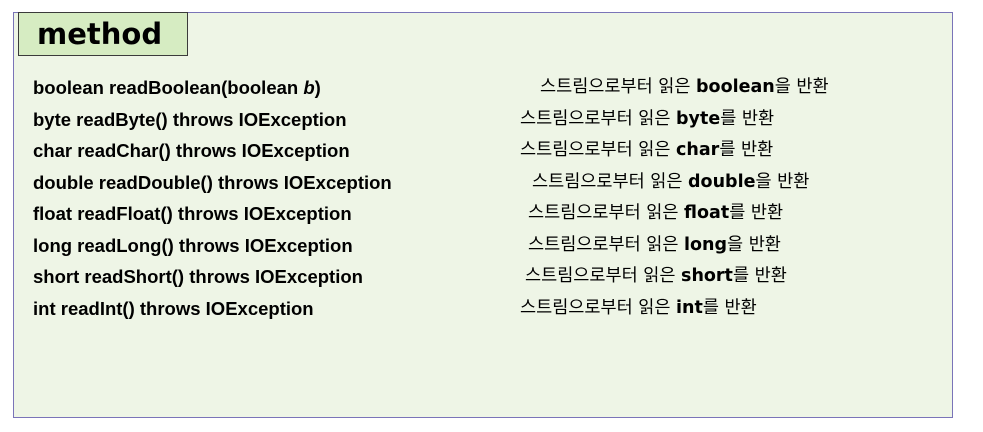 The image size is (983, 432). I want to click on method-signature: long readLong() throws IOException, so click(193, 245).